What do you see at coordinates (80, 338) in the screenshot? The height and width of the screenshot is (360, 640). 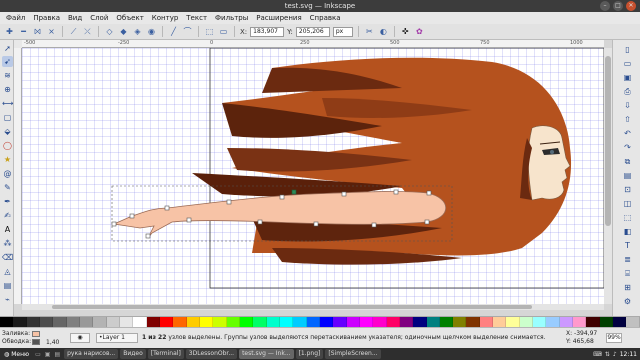 I see `layer-visibility-icon: ◉` at bounding box center [80, 338].